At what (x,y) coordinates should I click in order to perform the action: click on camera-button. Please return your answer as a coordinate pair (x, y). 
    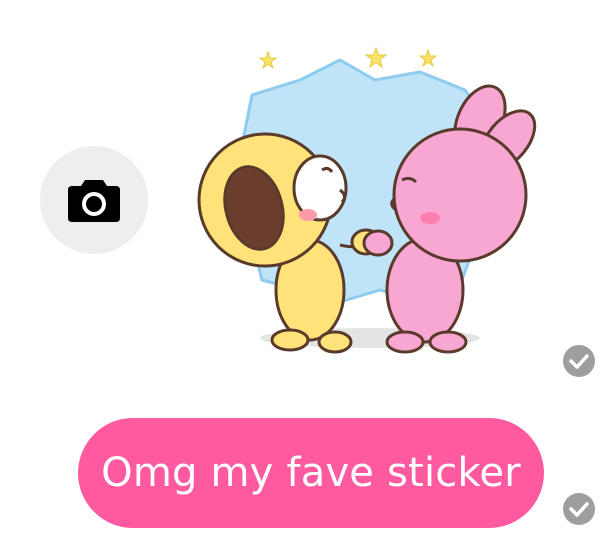
    Looking at the image, I should click on (94, 200).